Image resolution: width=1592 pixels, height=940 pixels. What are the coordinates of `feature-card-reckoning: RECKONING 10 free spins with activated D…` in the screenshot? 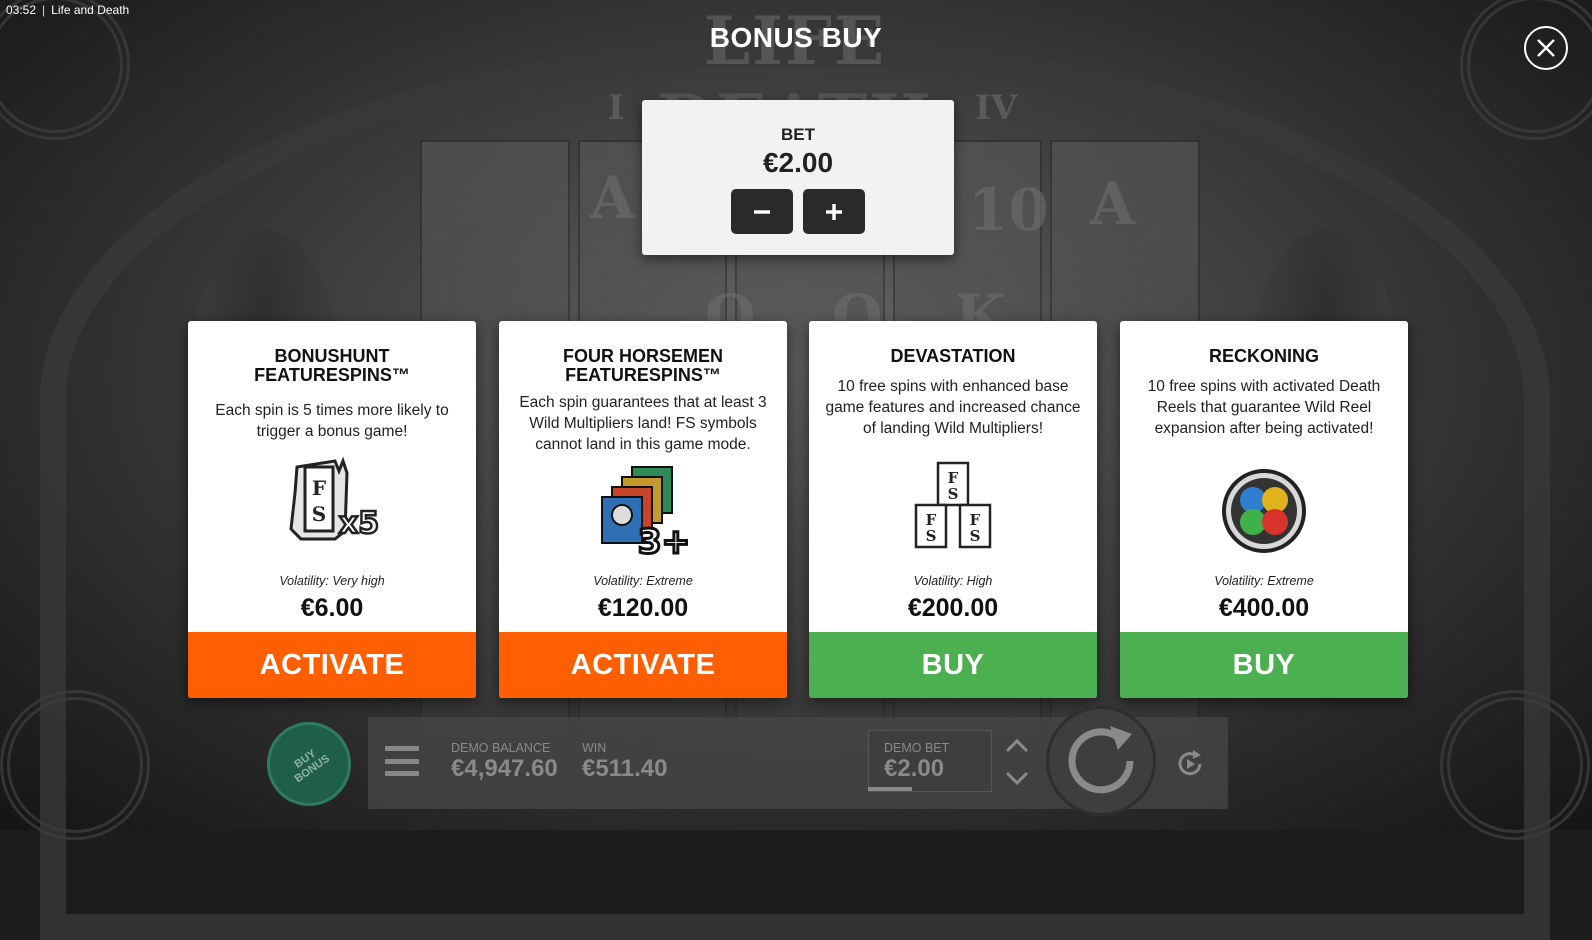 It's located at (1264, 509).